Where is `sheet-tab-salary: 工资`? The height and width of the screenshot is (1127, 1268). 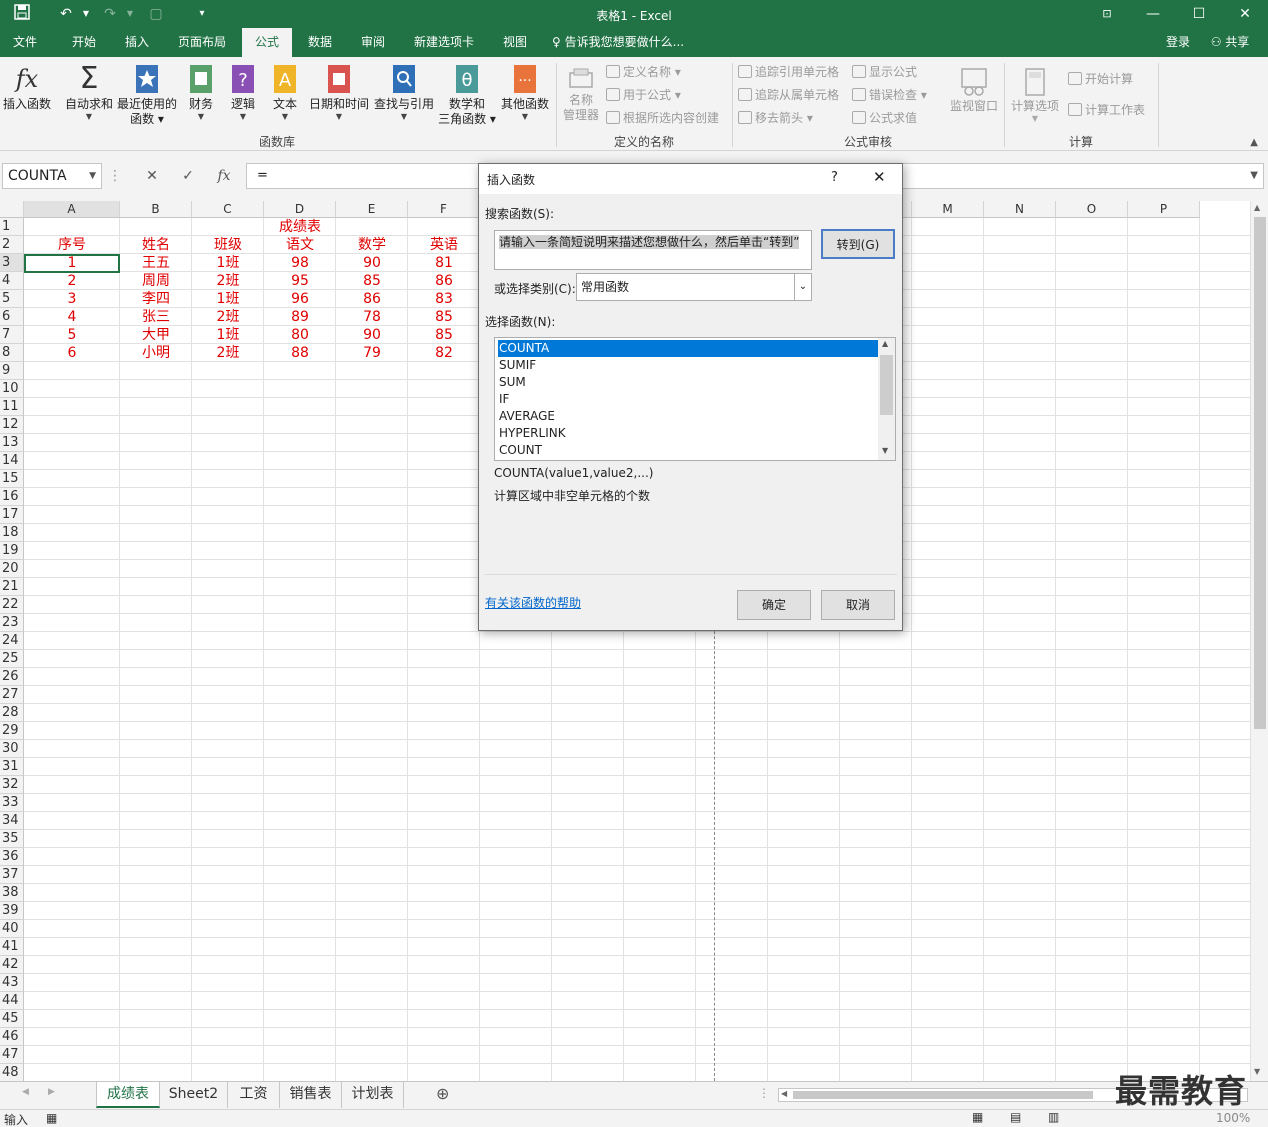 sheet-tab-salary: 工资 is located at coordinates (254, 1095).